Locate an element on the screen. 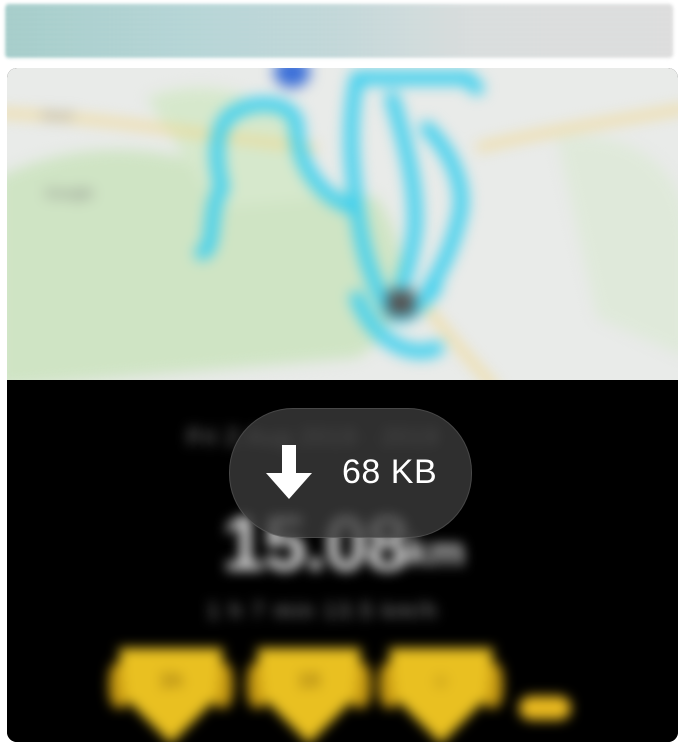 The image size is (682, 742). svg-text: Nord is located at coordinates (57, 115).